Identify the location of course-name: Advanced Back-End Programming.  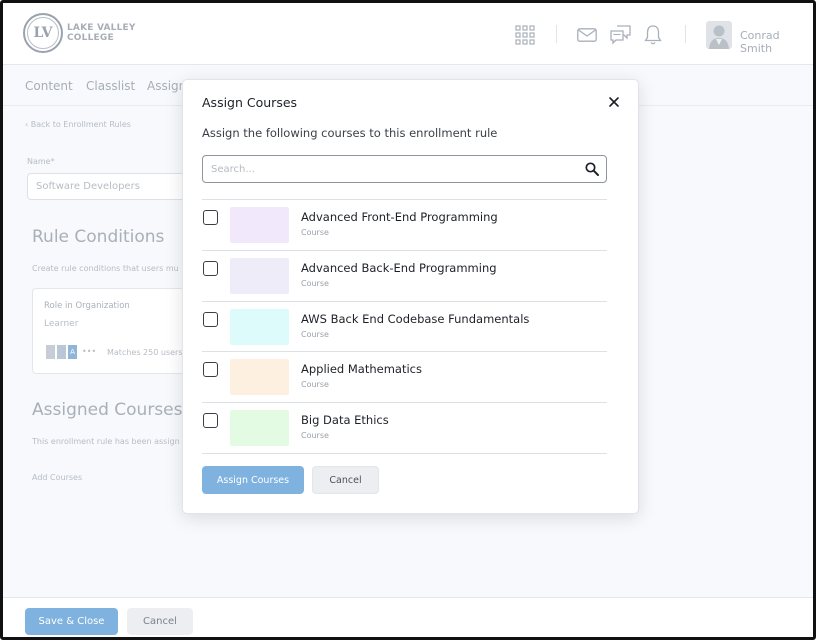
(399, 268).